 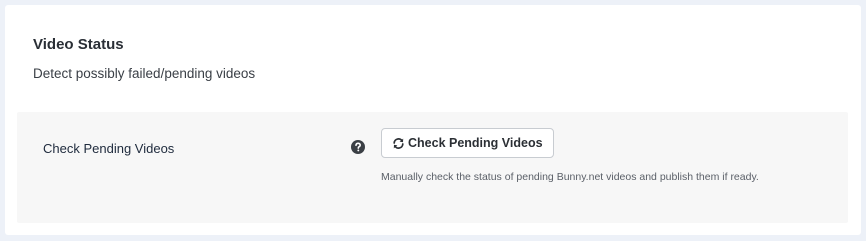 I want to click on section-description: Detect possibly failed/pending videos, so click(x=144, y=73).